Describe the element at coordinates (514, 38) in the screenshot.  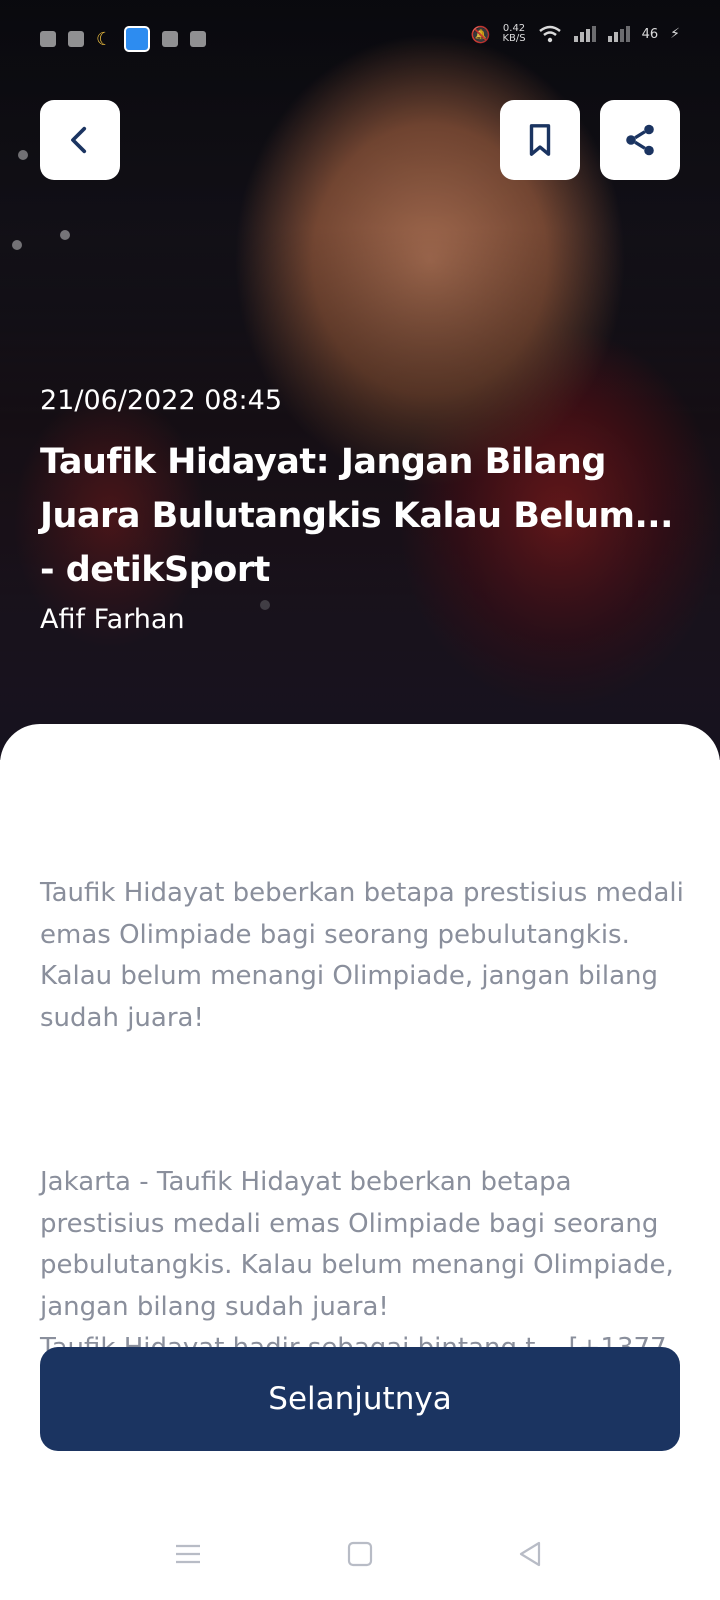
I see `network-speed-unit: KB/S` at that location.